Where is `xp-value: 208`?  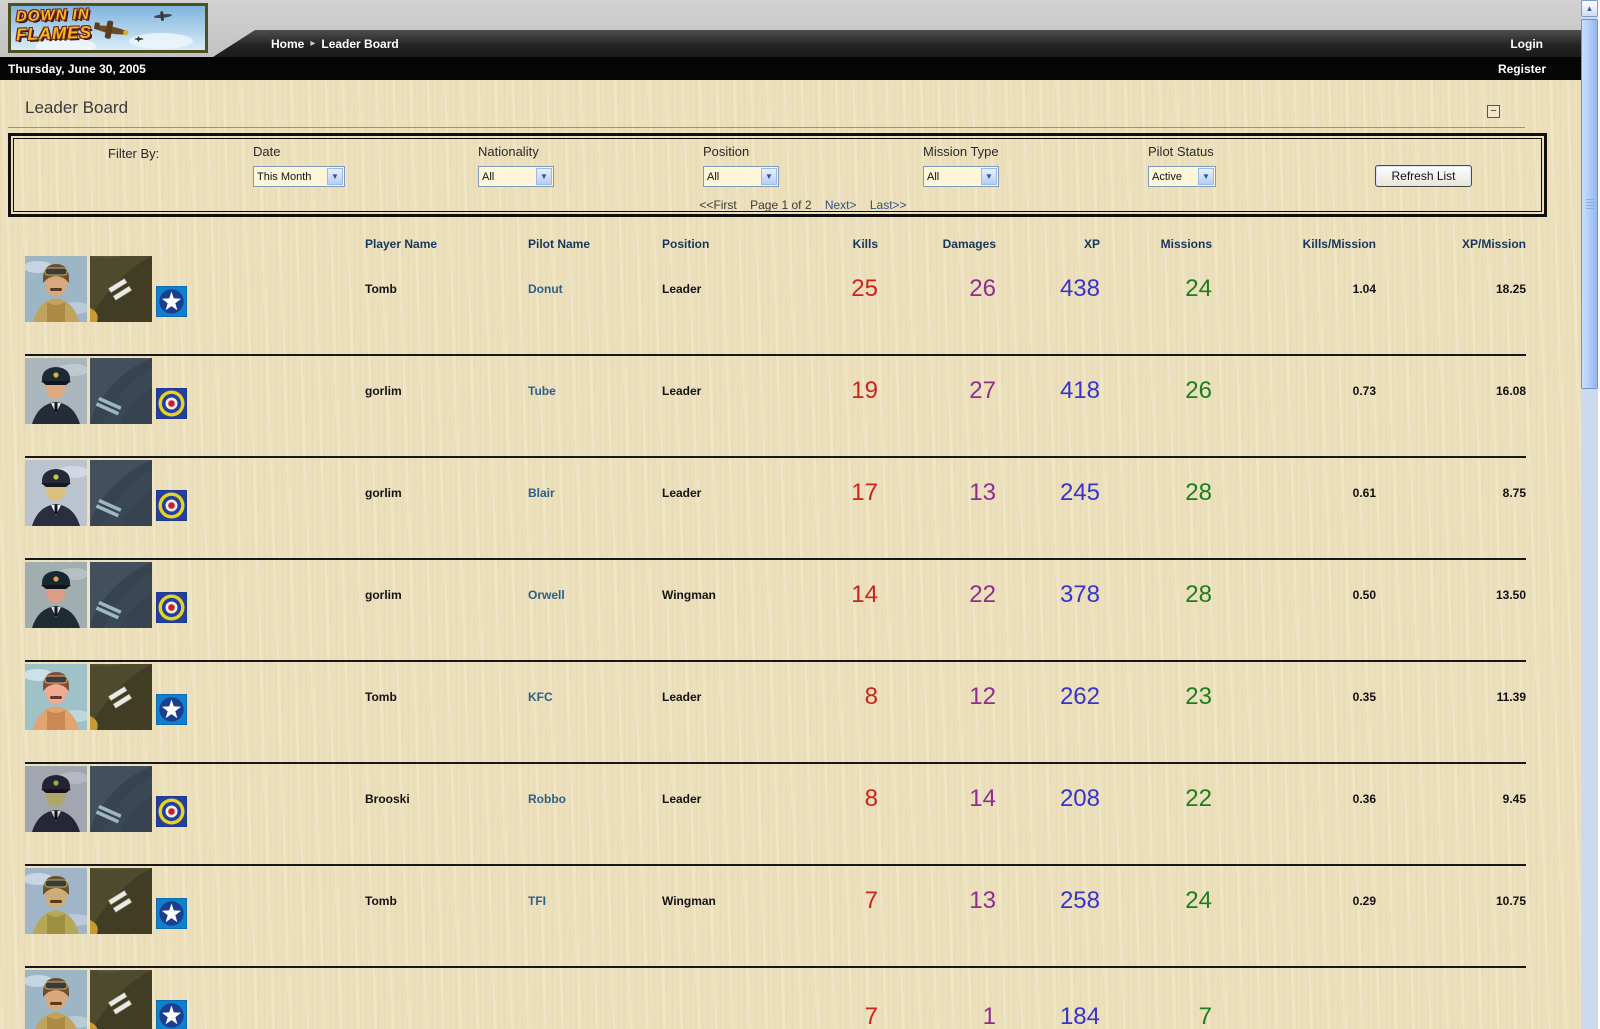
xp-value: 208 is located at coordinates (1079, 798).